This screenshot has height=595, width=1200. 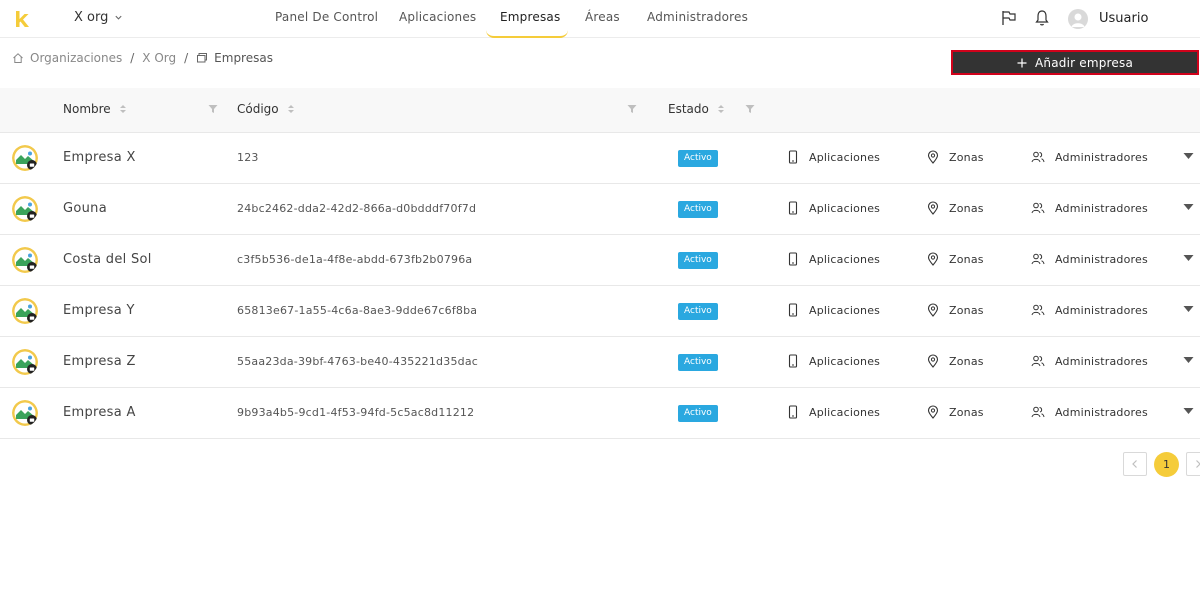 What do you see at coordinates (1009, 18) in the screenshot?
I see `flag-icon` at bounding box center [1009, 18].